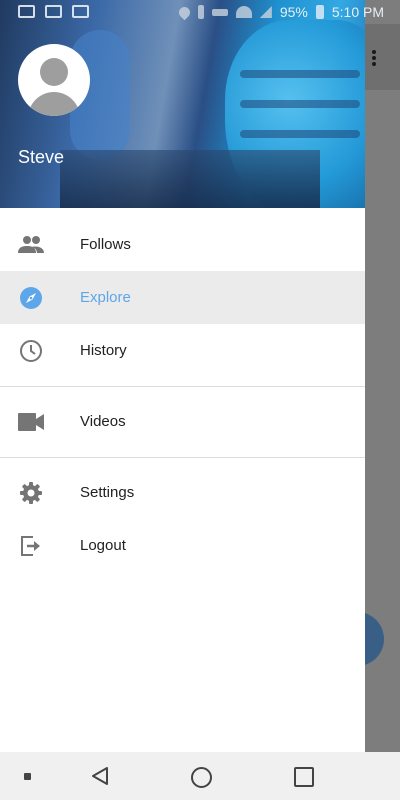  Describe the element at coordinates (293, 12) in the screenshot. I see `battery-percent: 95%` at that location.